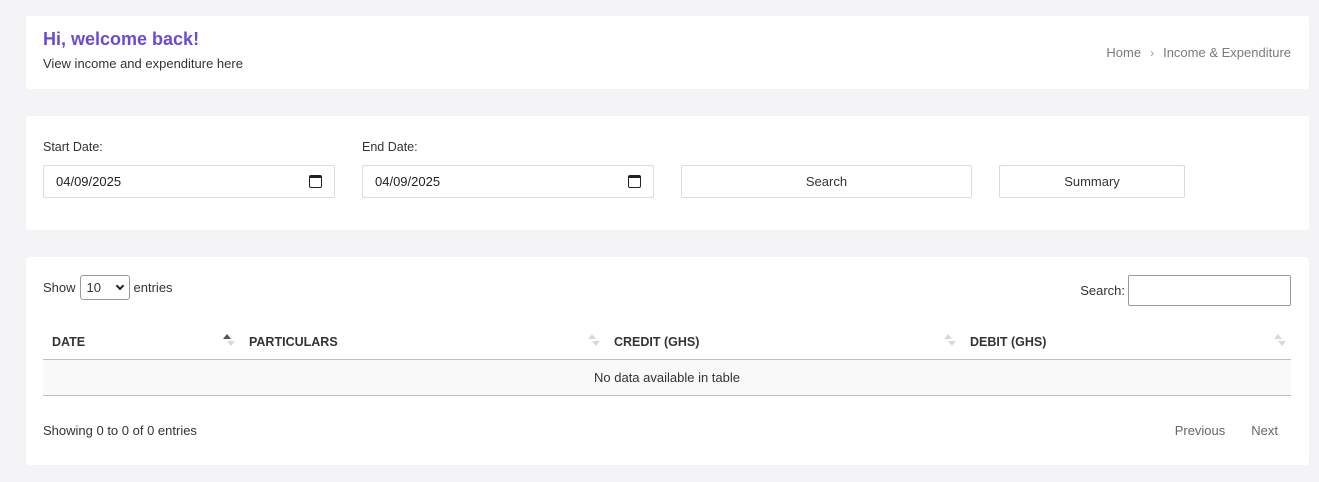 This screenshot has height=482, width=1319. Describe the element at coordinates (141, 341) in the screenshot. I see `column-header-date: DATE` at that location.